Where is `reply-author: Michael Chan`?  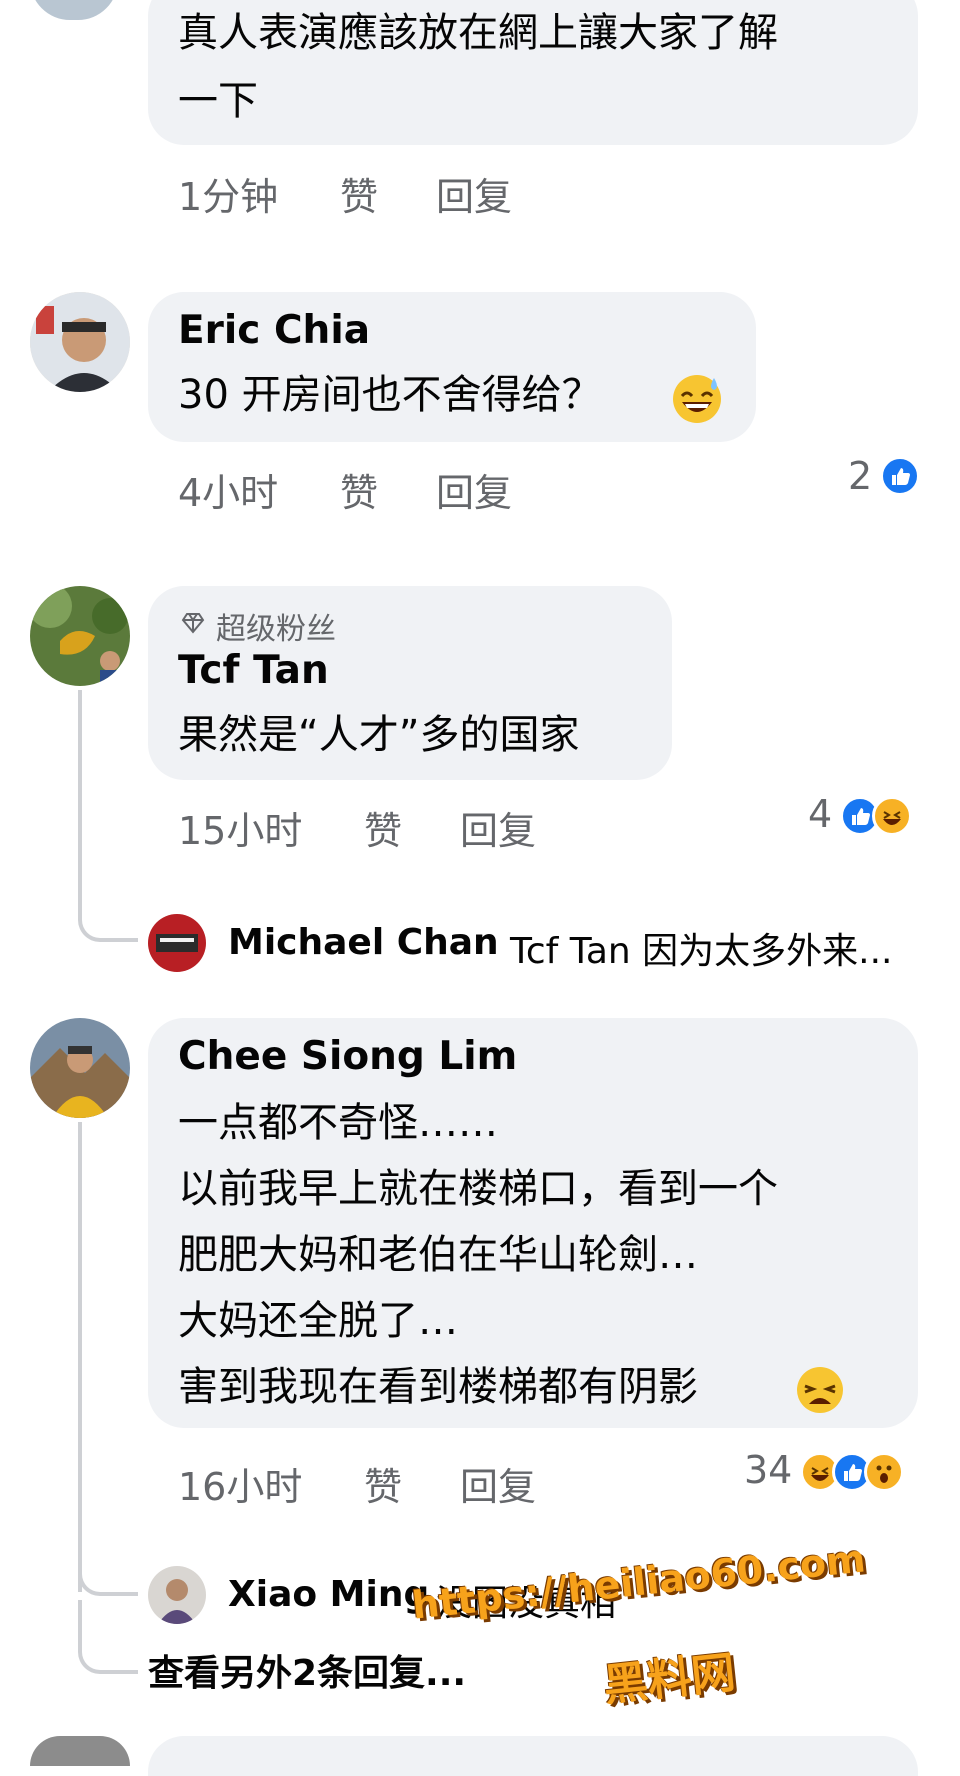
reply-author: Michael Chan is located at coordinates (363, 942).